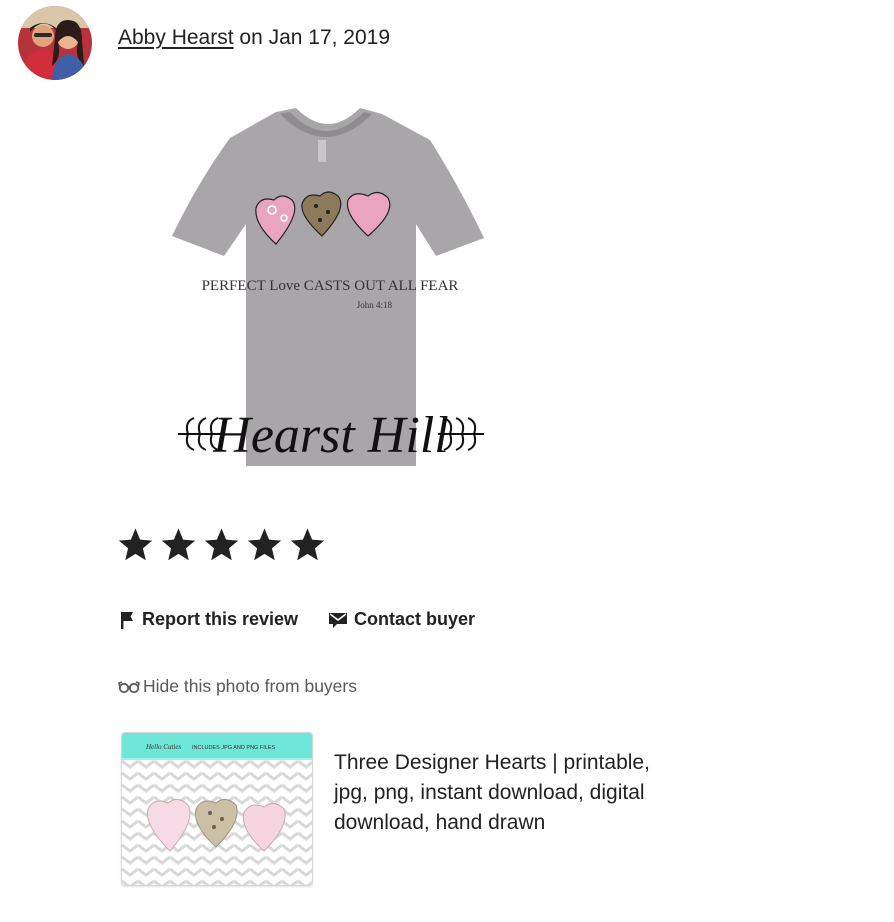 This screenshot has height=922, width=894. Describe the element at coordinates (163, 747) in the screenshot. I see `thumb-logo: Hello Cuties` at that location.